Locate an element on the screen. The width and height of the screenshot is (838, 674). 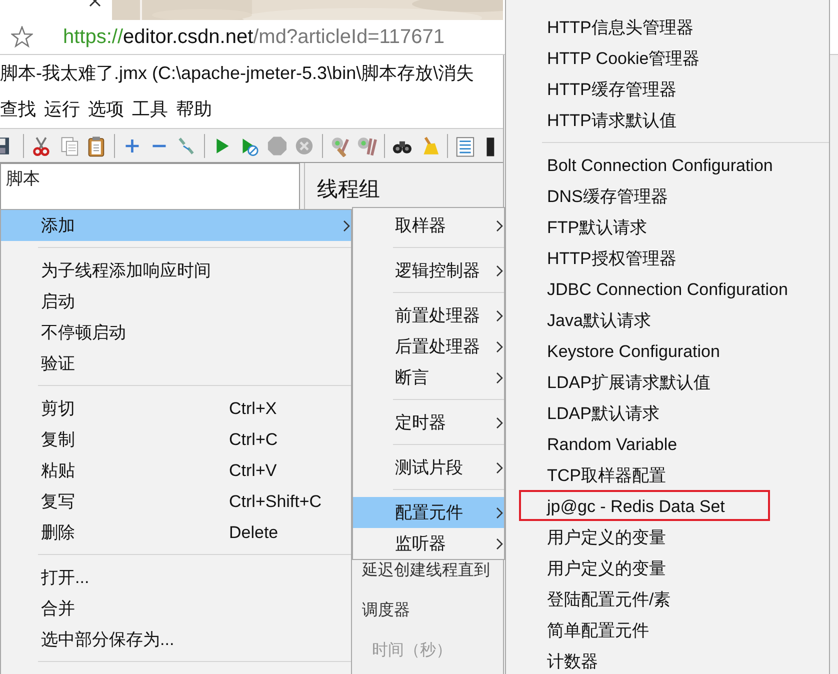
menu-item: JDBC Connection Configuration is located at coordinates (667, 289).